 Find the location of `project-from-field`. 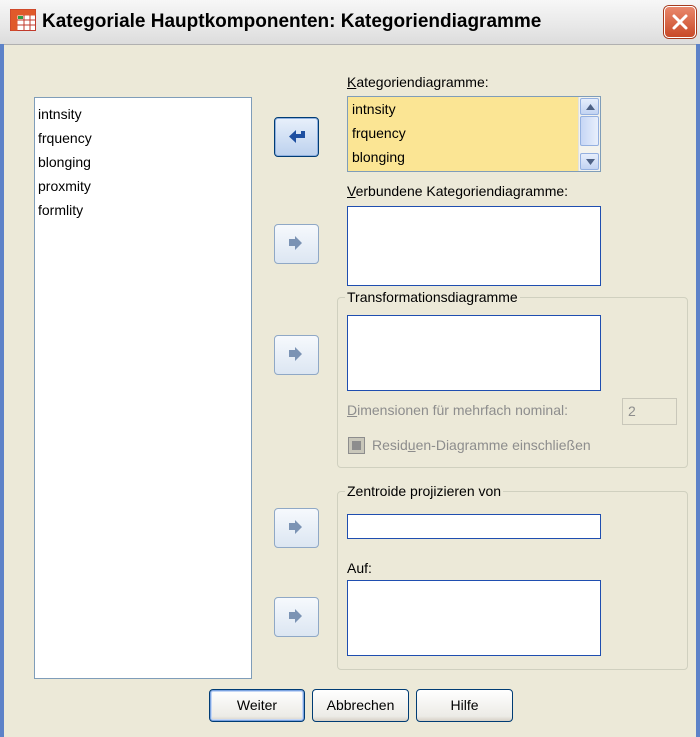

project-from-field is located at coordinates (474, 526).